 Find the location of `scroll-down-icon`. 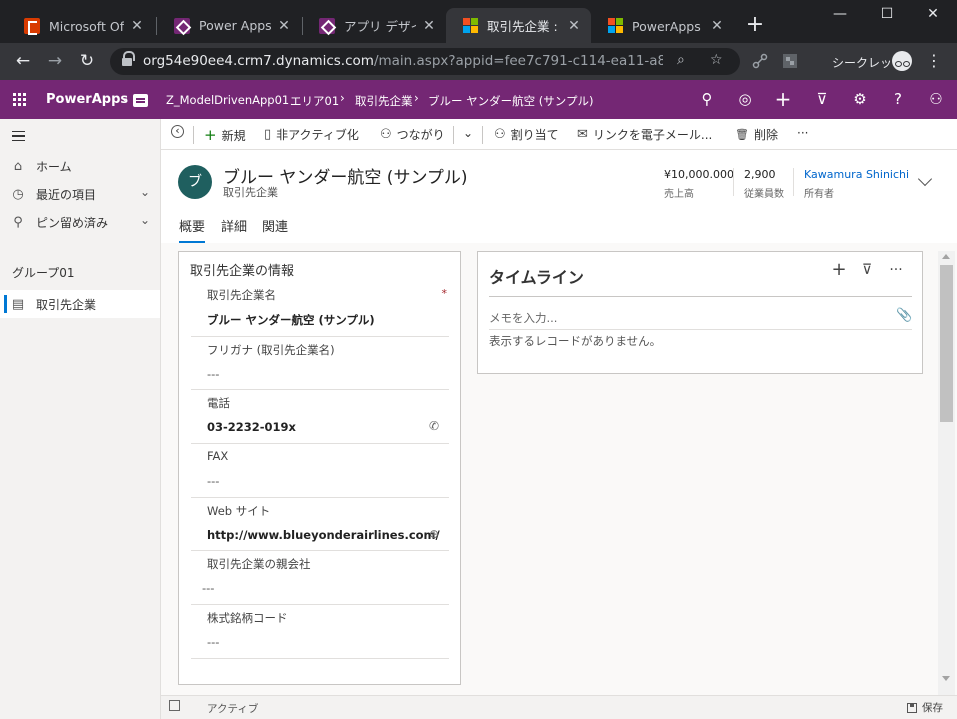

scroll-down-icon is located at coordinates (946, 678).